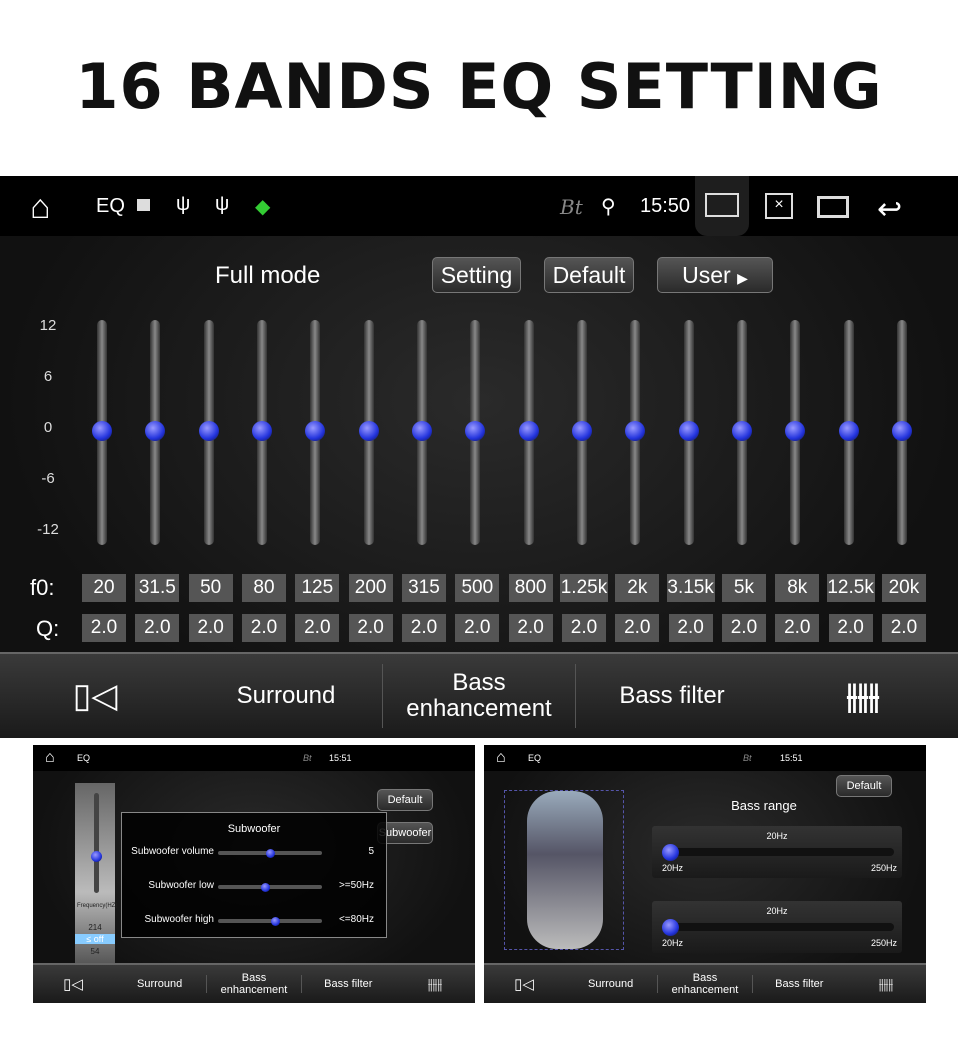 The image size is (958, 1063). I want to click on mode-label: Full mode, so click(268, 275).